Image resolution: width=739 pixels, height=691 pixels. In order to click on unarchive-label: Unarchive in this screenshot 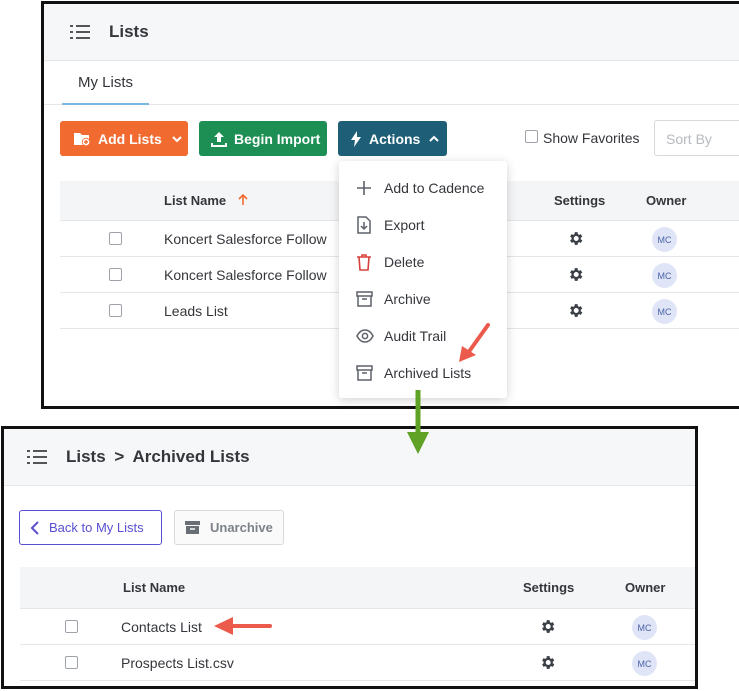, I will do `click(241, 527)`.